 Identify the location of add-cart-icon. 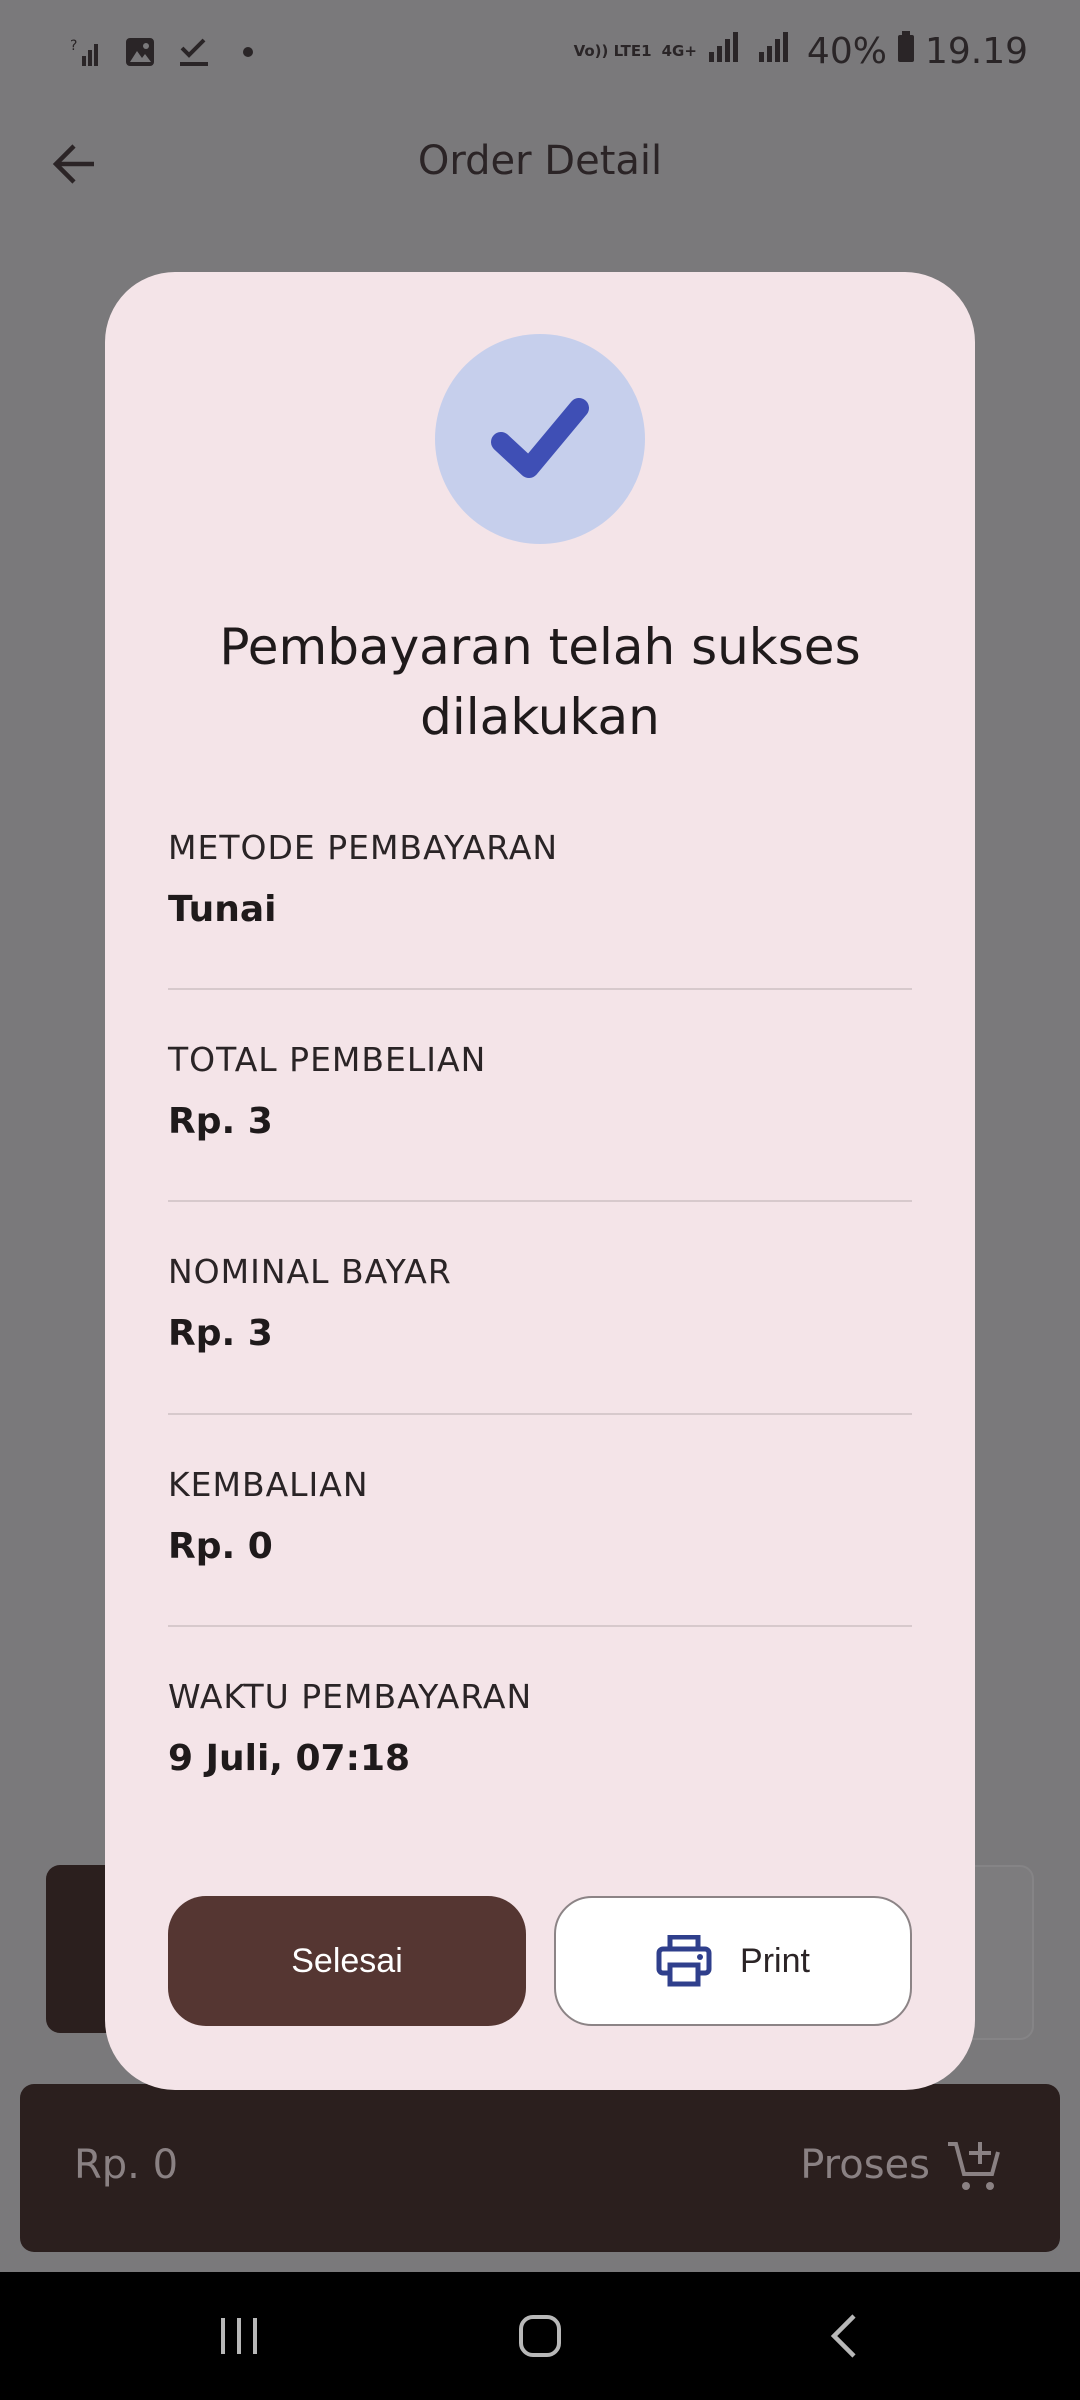
(974, 2166).